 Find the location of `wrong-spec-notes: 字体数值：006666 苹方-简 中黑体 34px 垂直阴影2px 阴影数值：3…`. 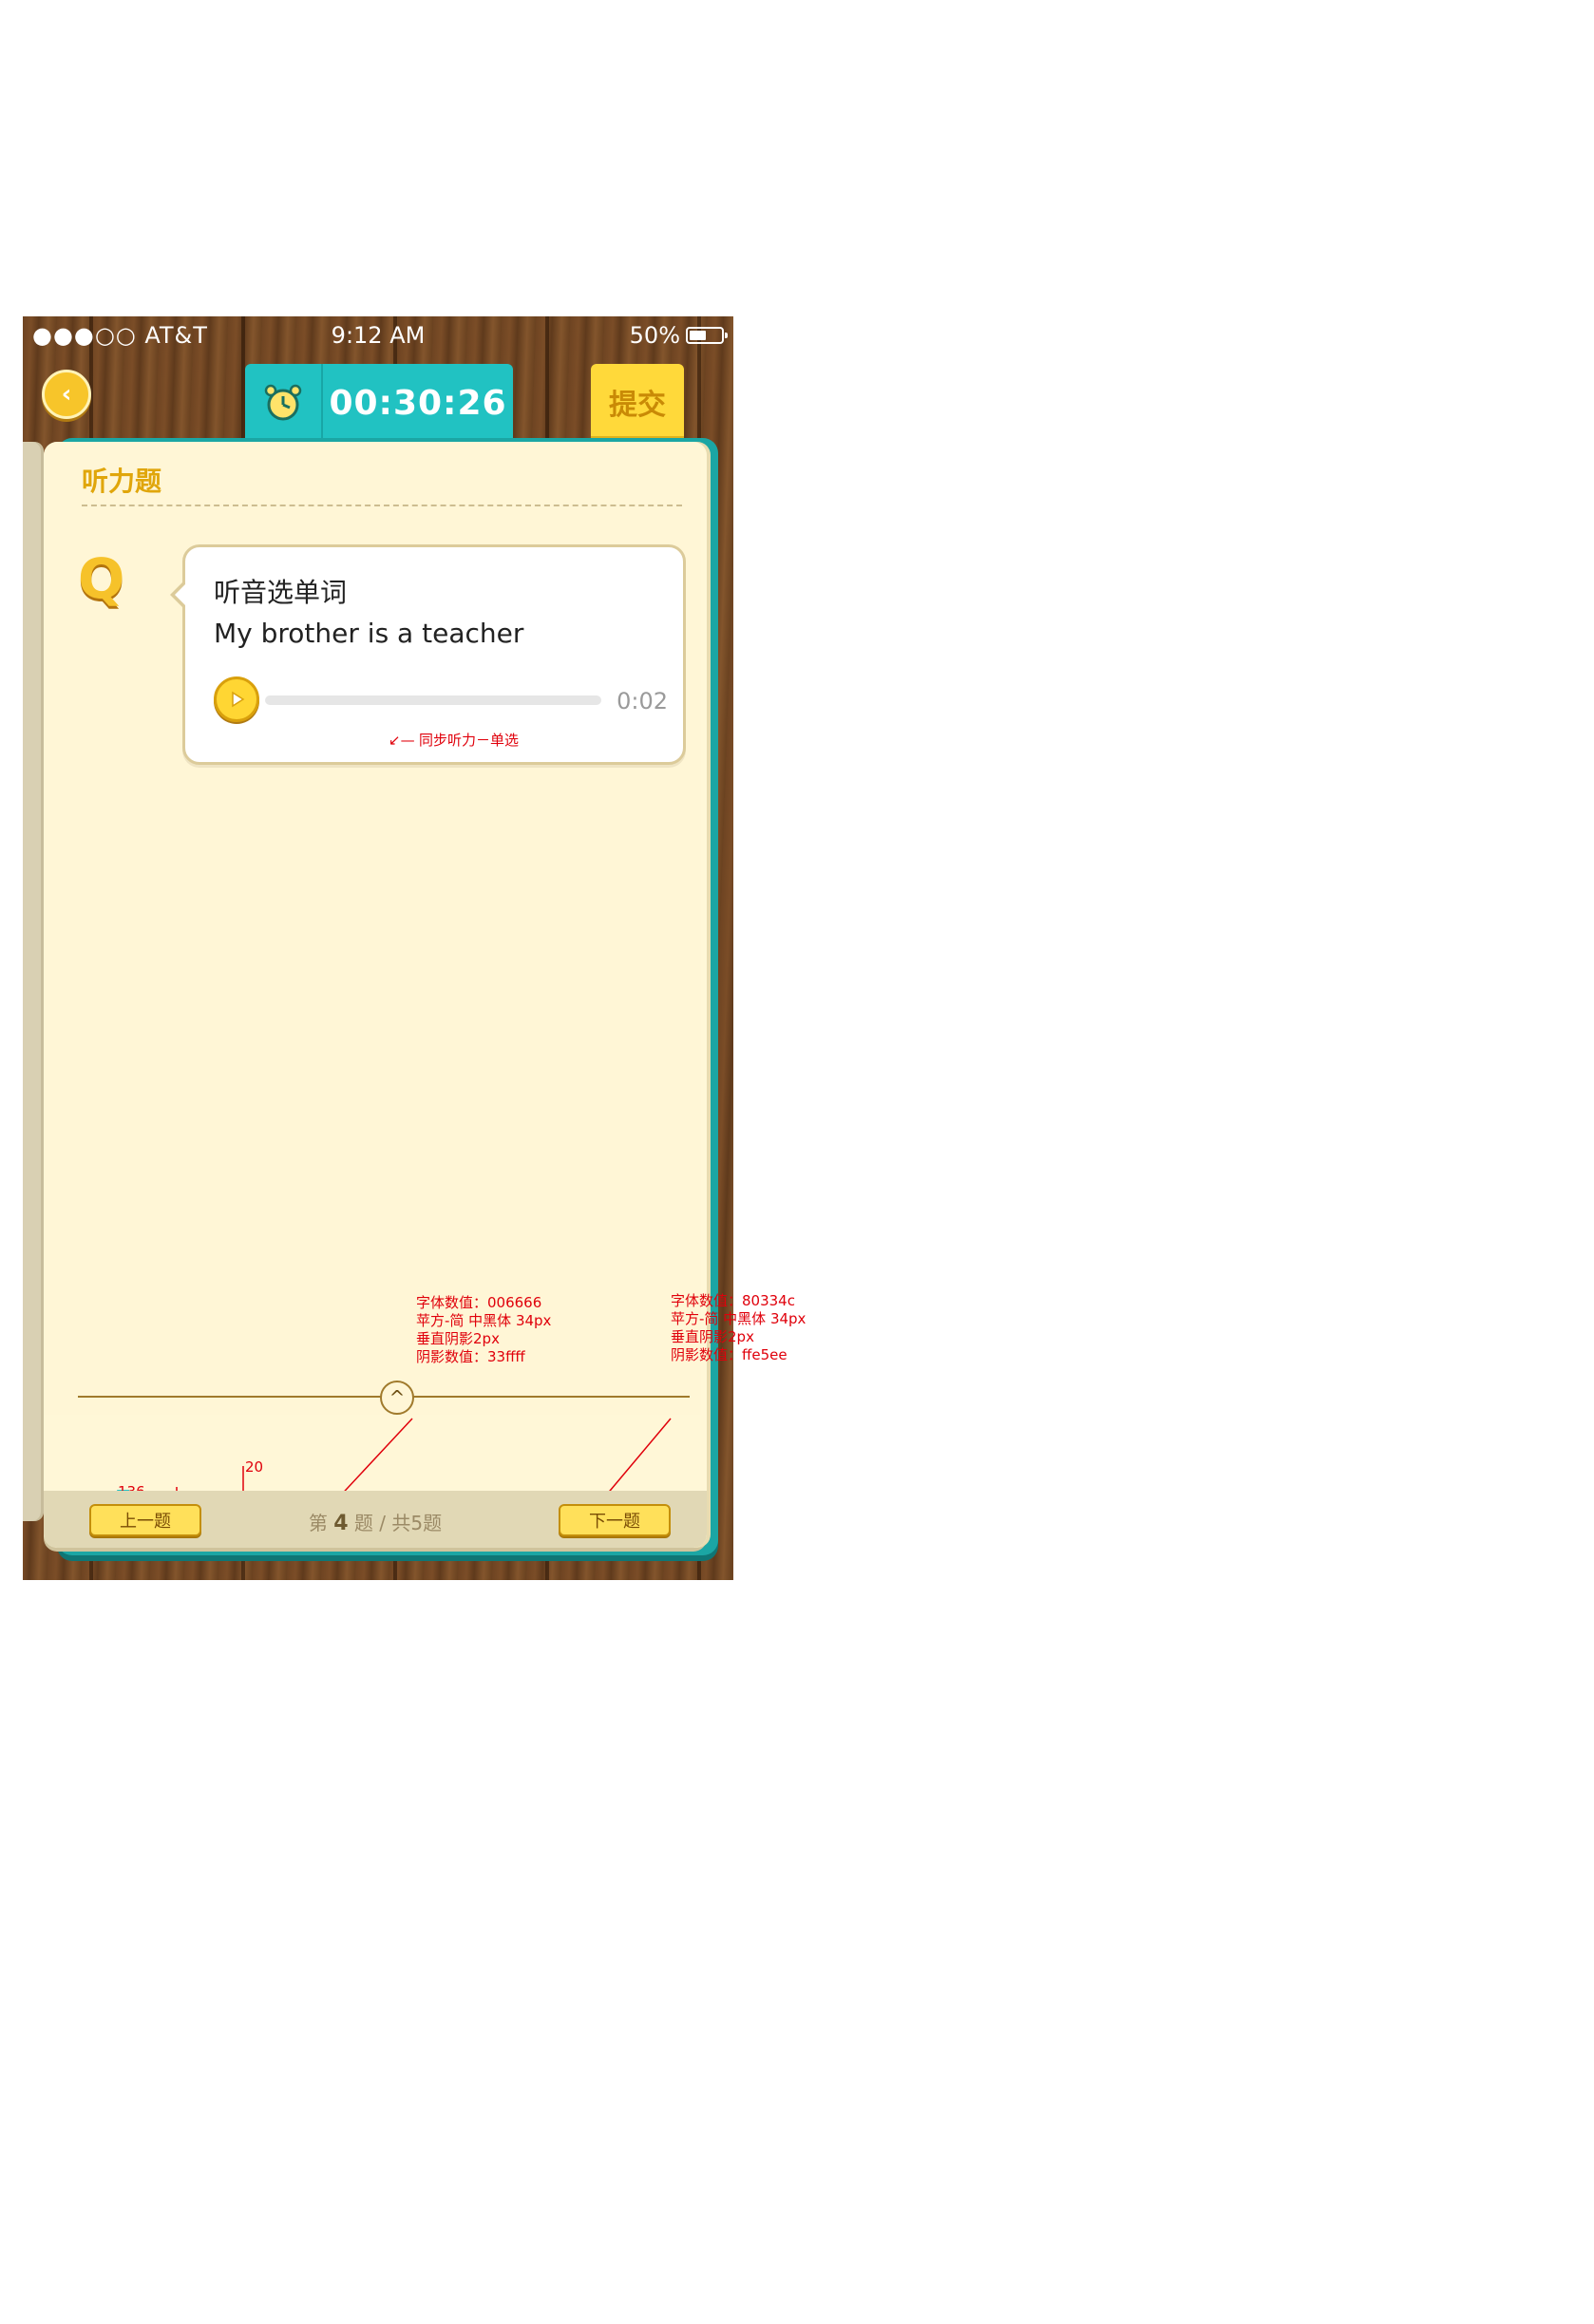

wrong-spec-notes: 字体数值：006666 苹方-简 中黑体 34px 垂直阴影2px 阴影数值：3… is located at coordinates (484, 1330).